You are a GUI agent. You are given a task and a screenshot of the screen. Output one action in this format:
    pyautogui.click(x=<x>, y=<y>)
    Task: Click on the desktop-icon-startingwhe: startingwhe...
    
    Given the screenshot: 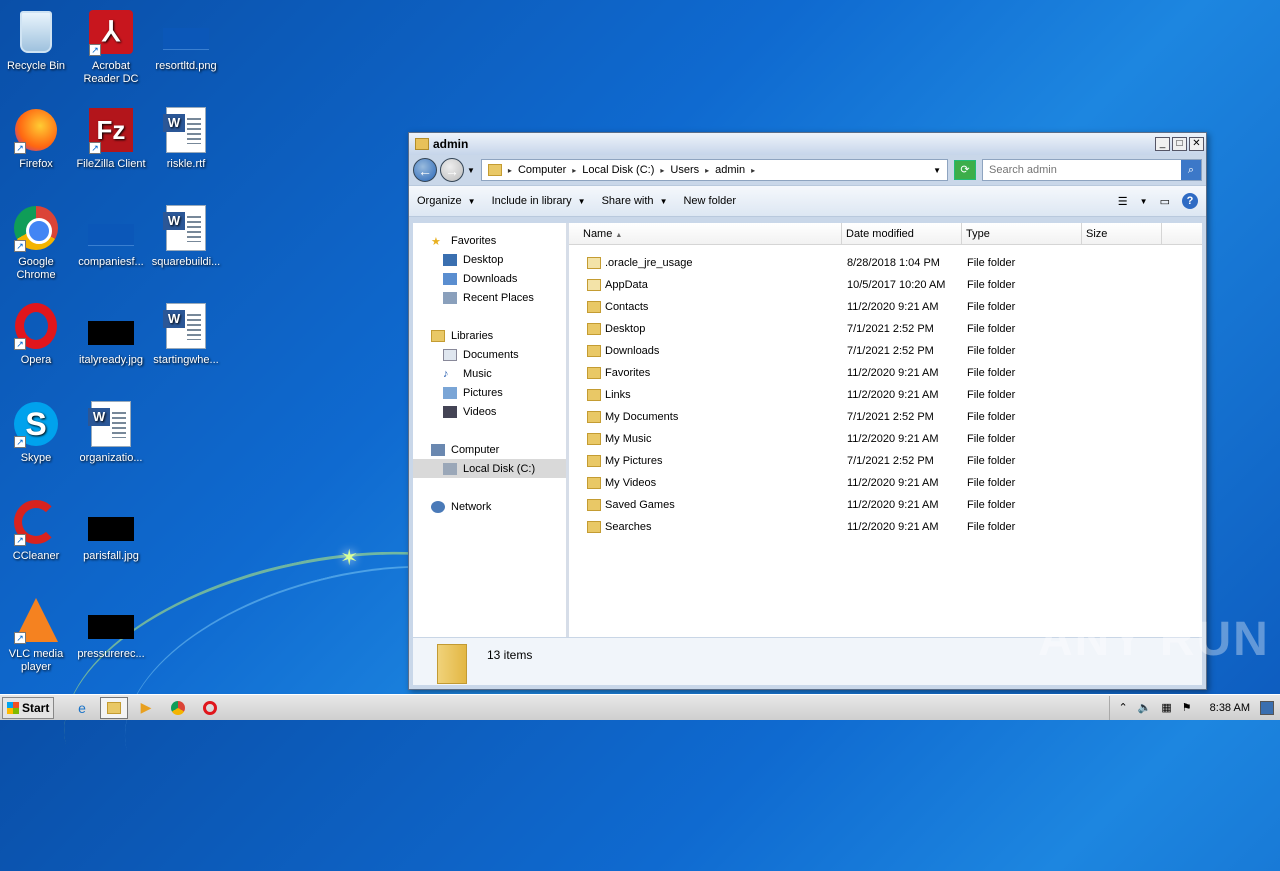 What is the action you would take?
    pyautogui.click(x=186, y=334)
    